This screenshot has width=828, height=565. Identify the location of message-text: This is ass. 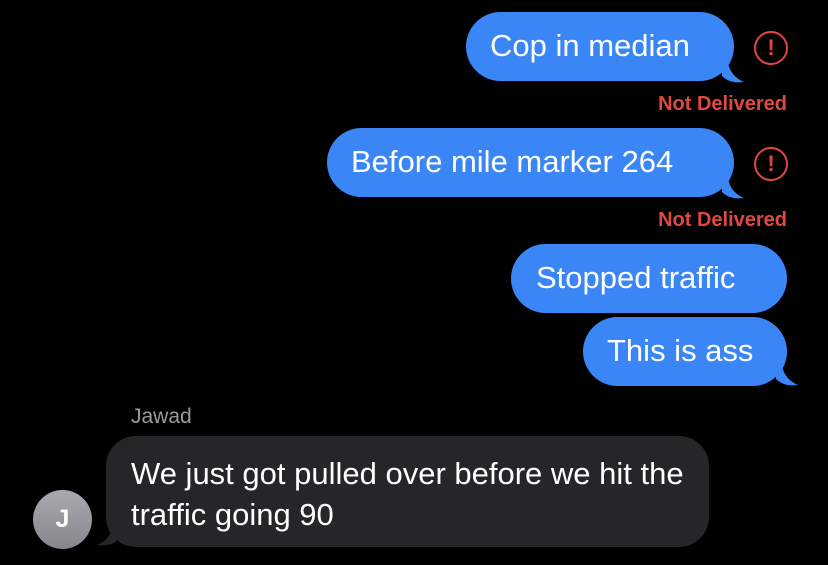
(680, 350).